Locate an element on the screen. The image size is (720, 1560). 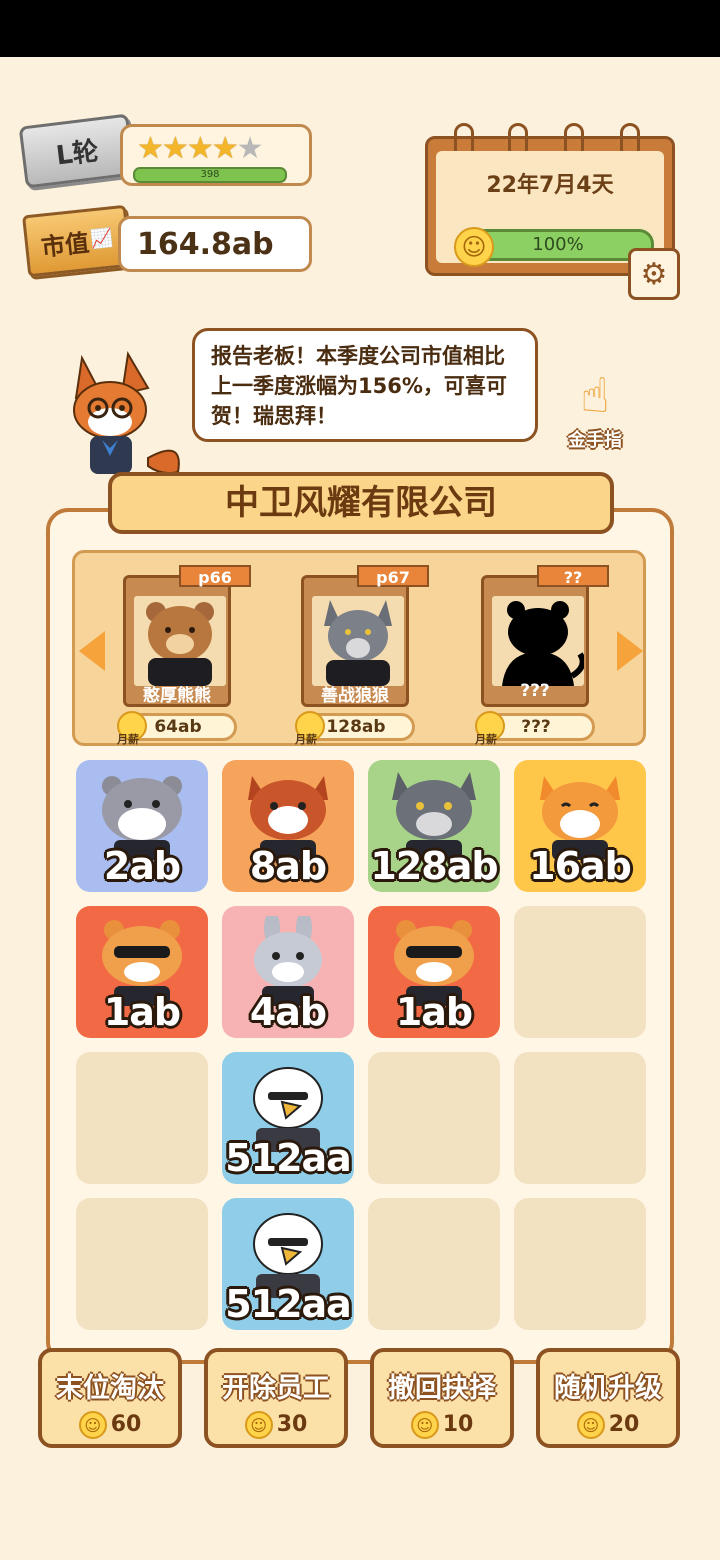
xp-bar: 398 is located at coordinates (210, 175).